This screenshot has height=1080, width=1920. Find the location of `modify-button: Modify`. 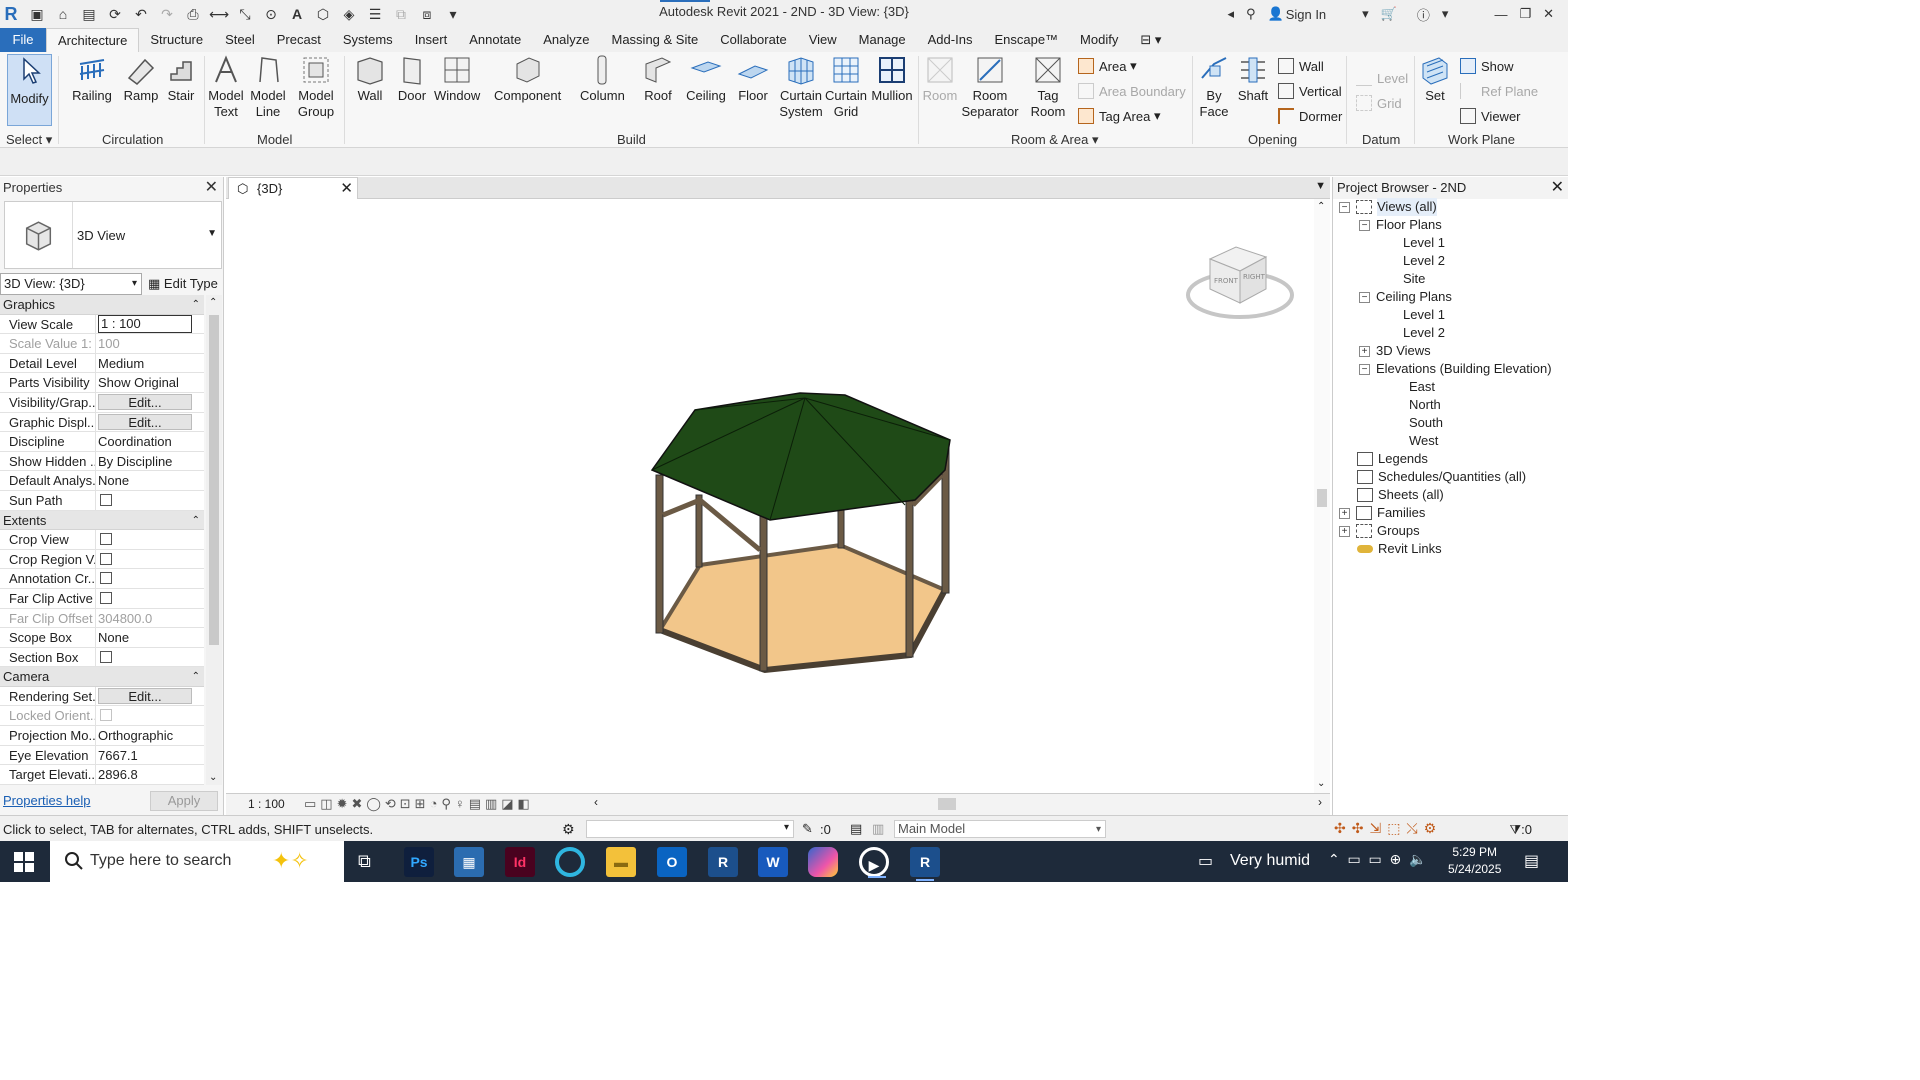

modify-button: Modify is located at coordinates (29, 90).